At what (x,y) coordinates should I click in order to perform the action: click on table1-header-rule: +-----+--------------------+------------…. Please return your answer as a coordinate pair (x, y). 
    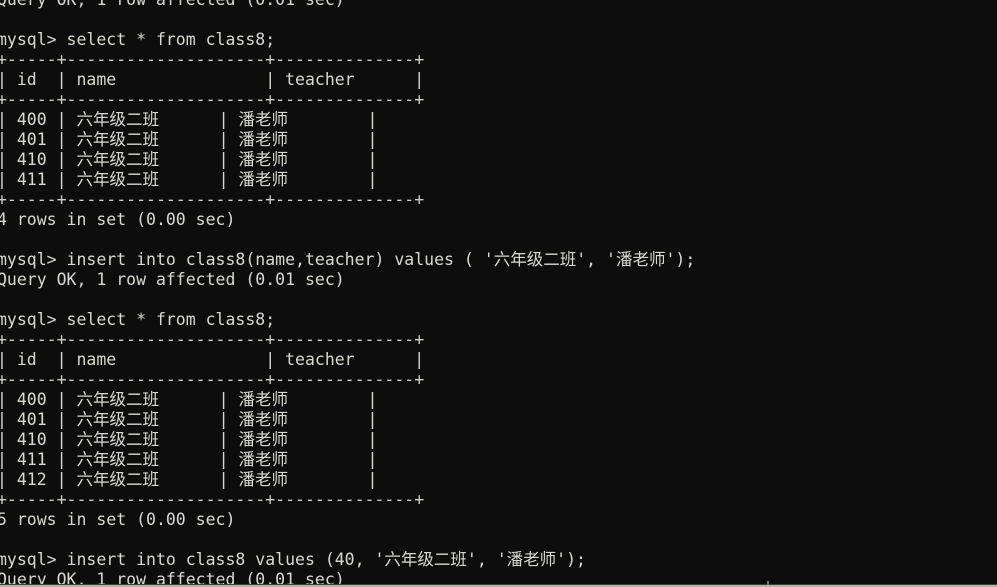
    Looking at the image, I should click on (212, 99).